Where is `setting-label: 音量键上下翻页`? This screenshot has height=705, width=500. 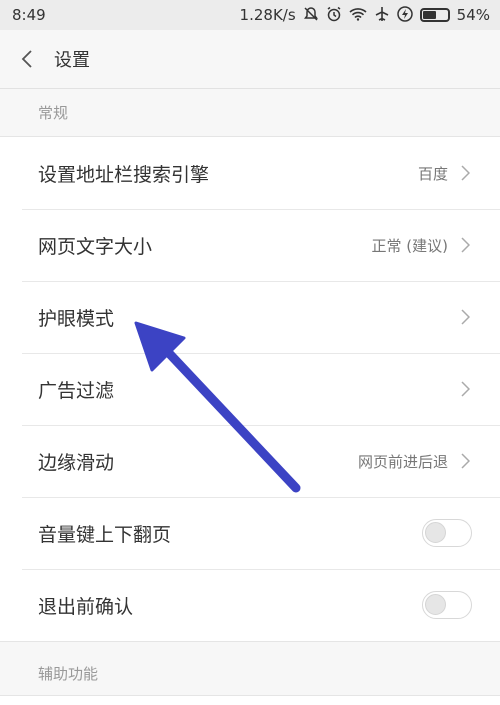 setting-label: 音量键上下翻页 is located at coordinates (105, 534).